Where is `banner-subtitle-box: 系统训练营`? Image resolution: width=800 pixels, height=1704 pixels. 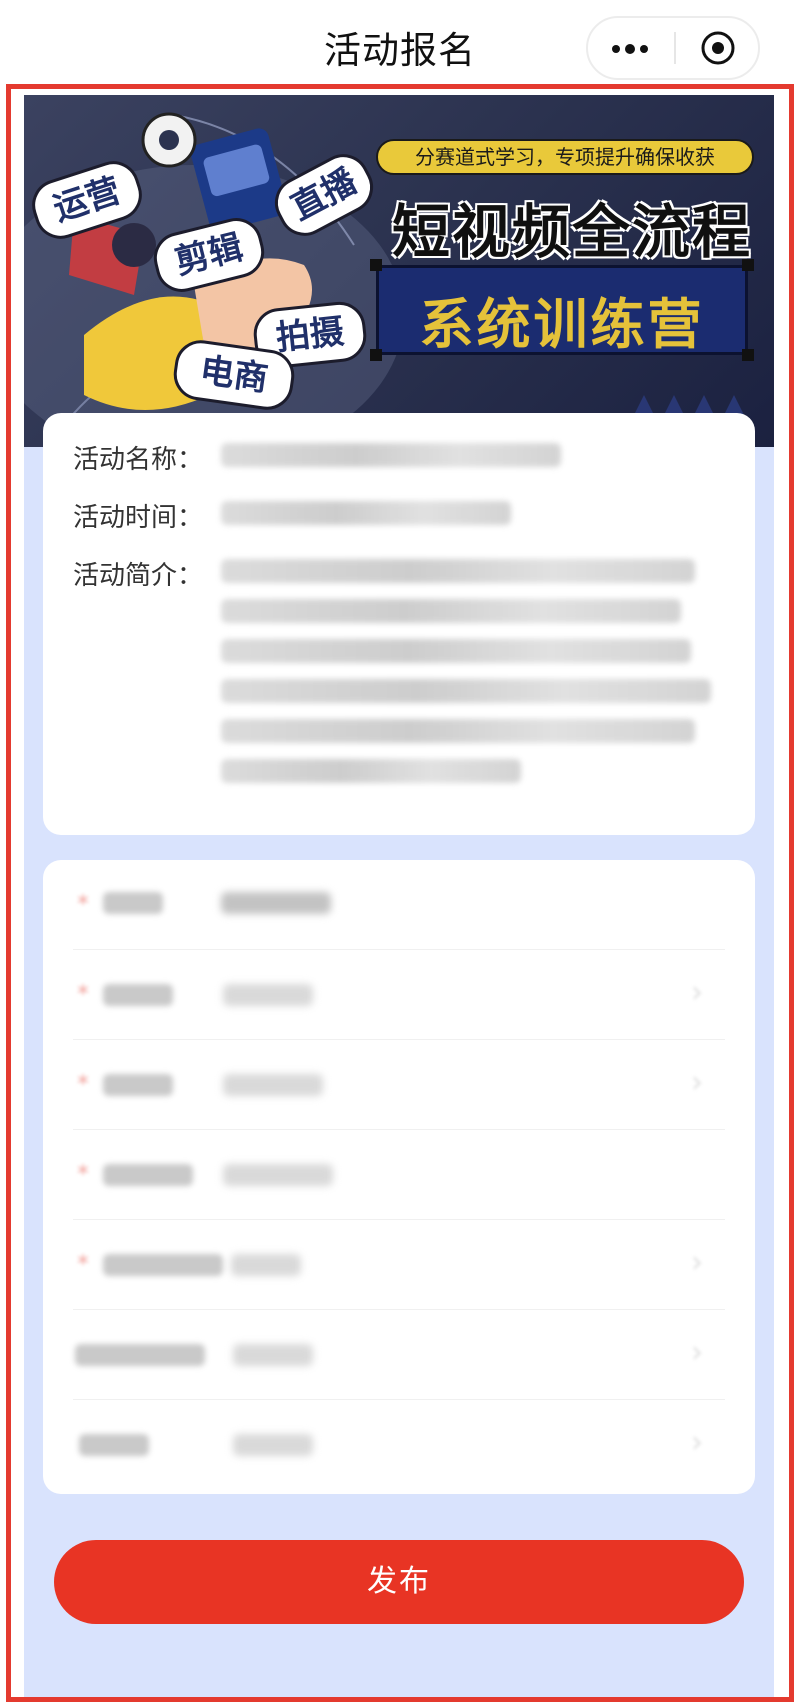
banner-subtitle-box: 系统训练营 is located at coordinates (562, 310).